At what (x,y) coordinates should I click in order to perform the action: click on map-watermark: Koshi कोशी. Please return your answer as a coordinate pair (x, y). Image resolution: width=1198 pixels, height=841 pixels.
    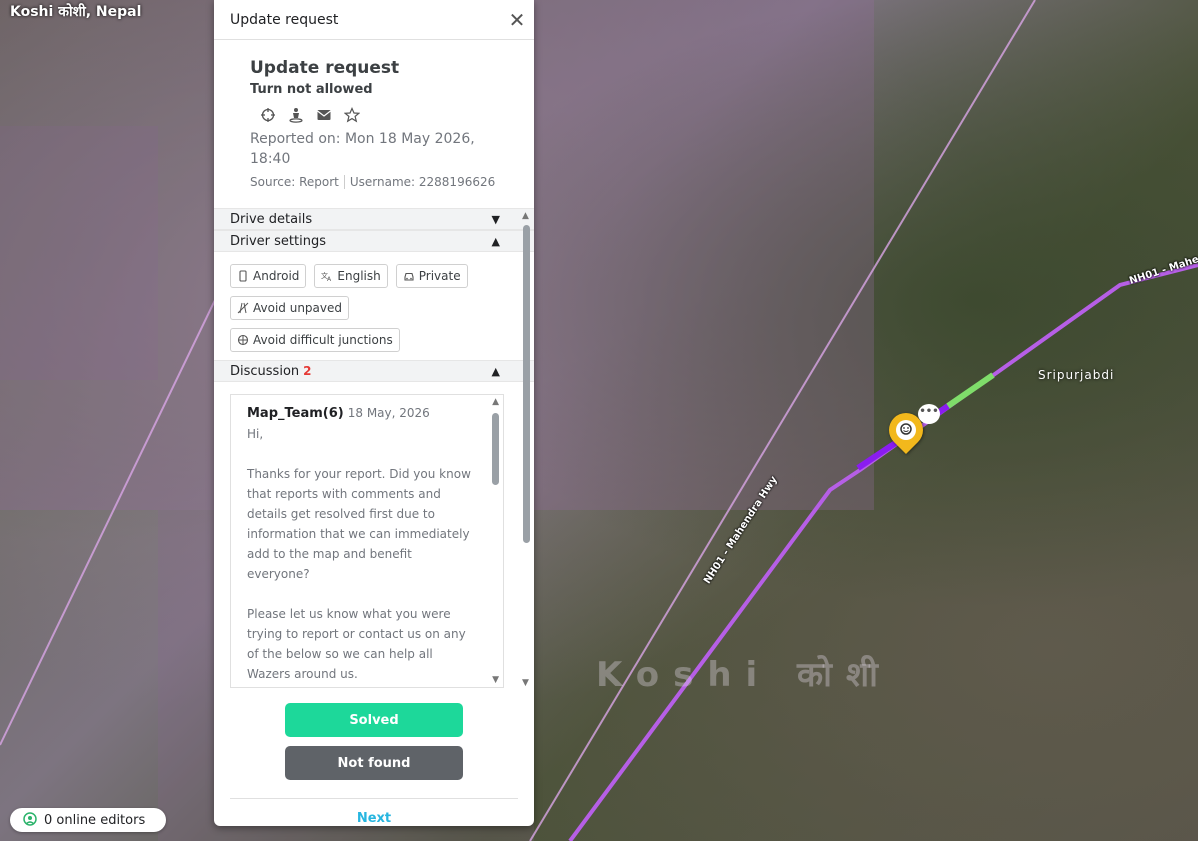
    Looking at the image, I should click on (744, 675).